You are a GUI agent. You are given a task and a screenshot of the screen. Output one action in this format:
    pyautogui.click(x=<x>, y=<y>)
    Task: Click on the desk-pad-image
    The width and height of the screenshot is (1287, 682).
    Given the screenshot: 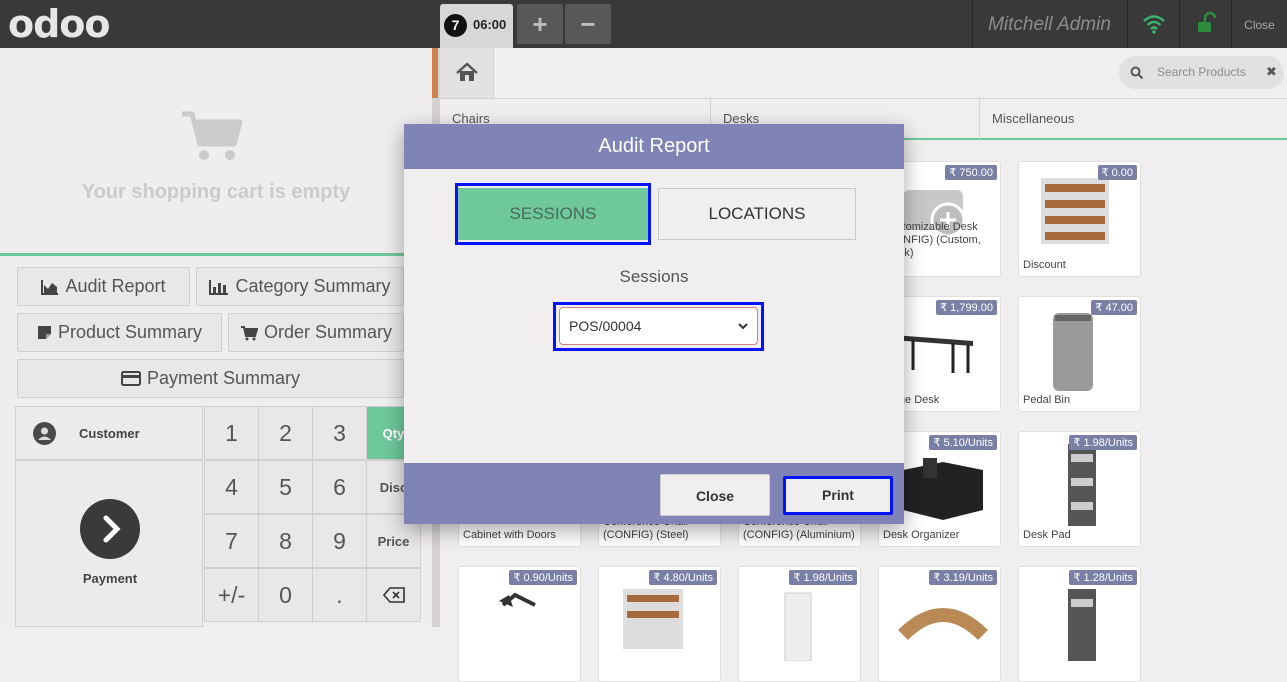 What is the action you would take?
    pyautogui.click(x=1080, y=483)
    